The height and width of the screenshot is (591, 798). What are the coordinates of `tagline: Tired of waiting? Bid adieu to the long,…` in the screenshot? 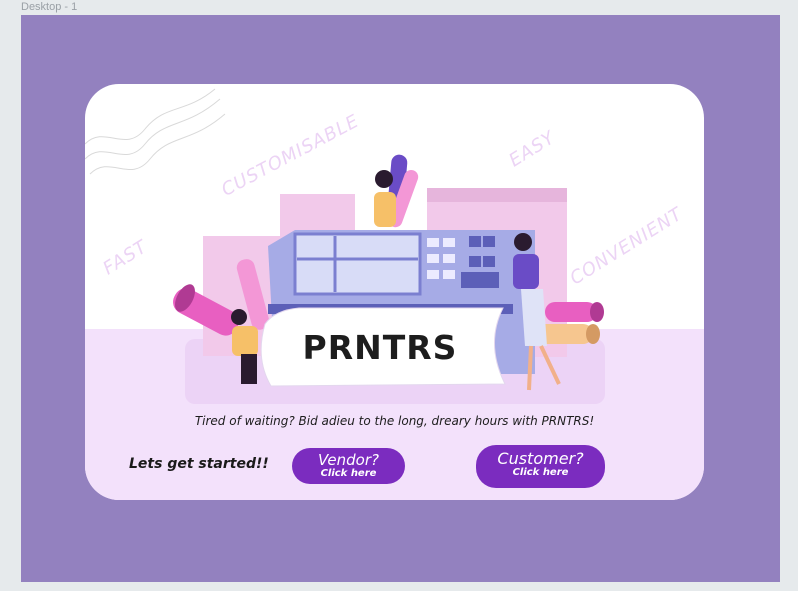 It's located at (394, 421).